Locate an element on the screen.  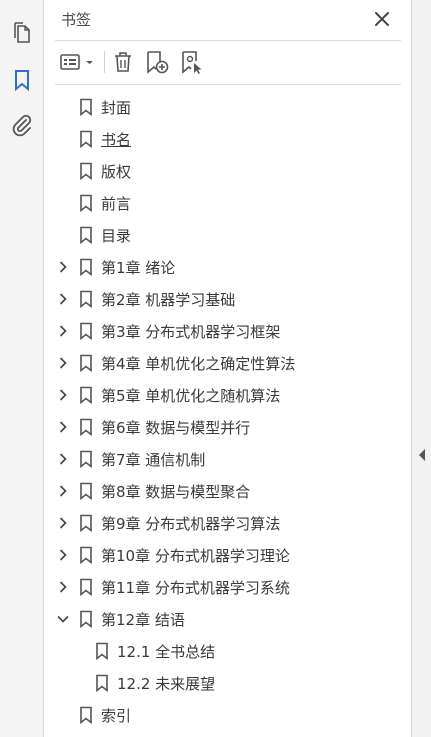
list-options-icon is located at coordinates (76, 62).